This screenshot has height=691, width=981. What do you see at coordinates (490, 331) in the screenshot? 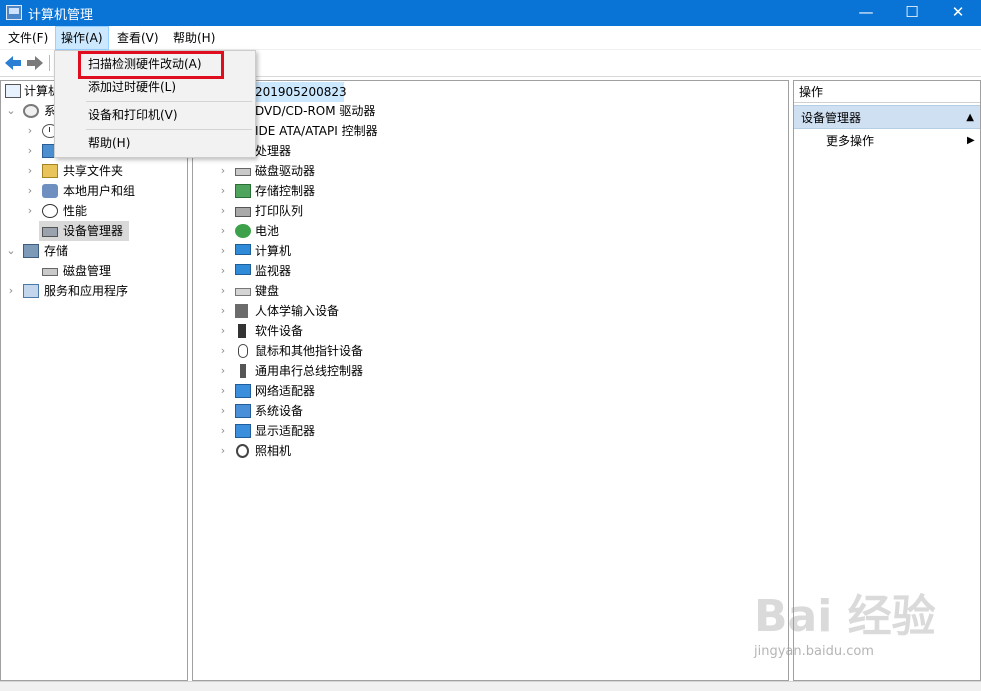
I see `device-category-row: › 软件设备` at bounding box center [490, 331].